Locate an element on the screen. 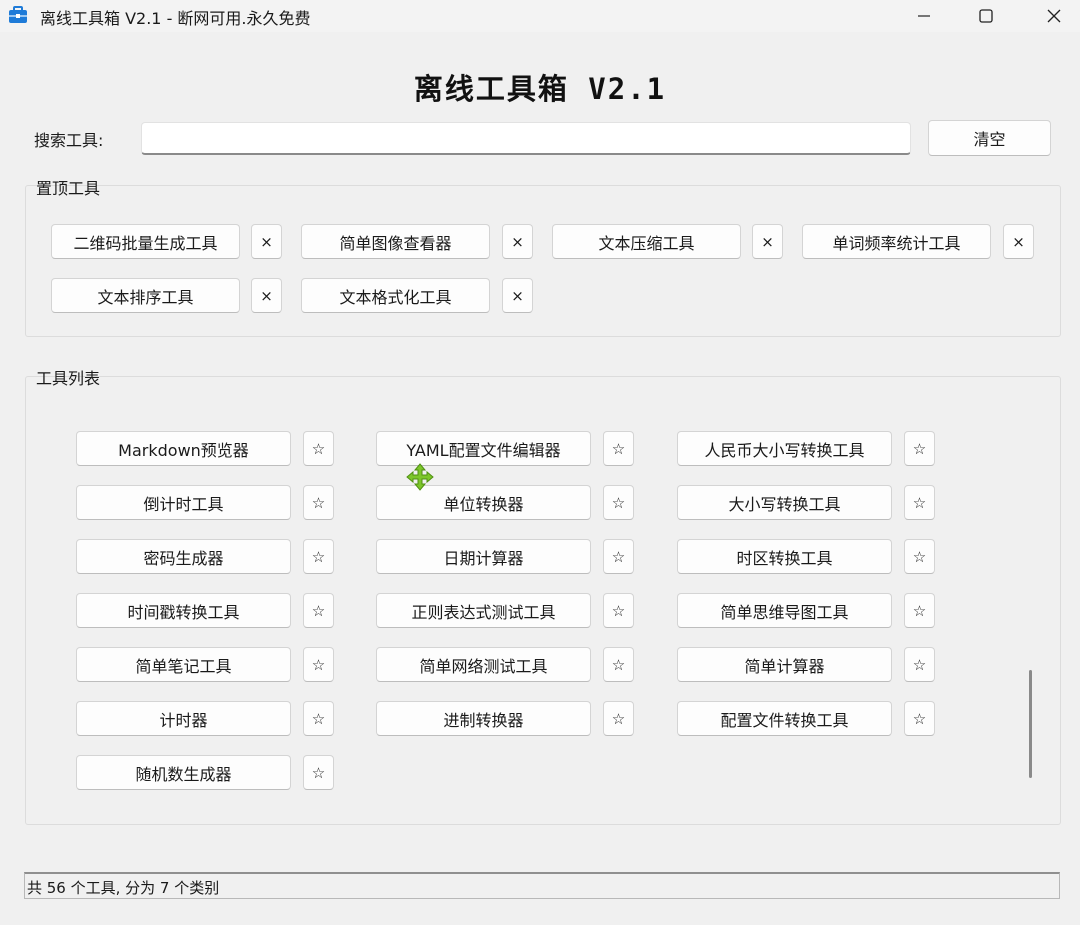  pinned-tool-button: 文本压缩工具 is located at coordinates (646, 241).